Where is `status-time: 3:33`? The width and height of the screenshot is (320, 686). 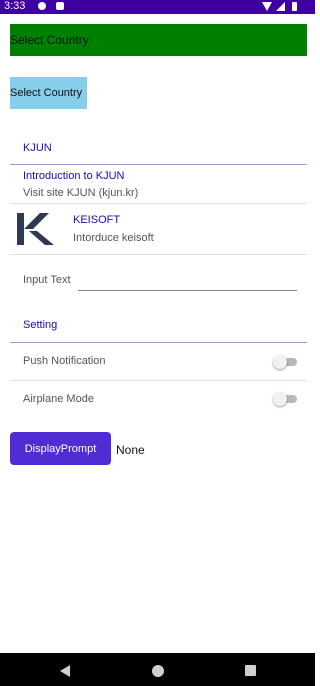 status-time: 3:33 is located at coordinates (15, 6).